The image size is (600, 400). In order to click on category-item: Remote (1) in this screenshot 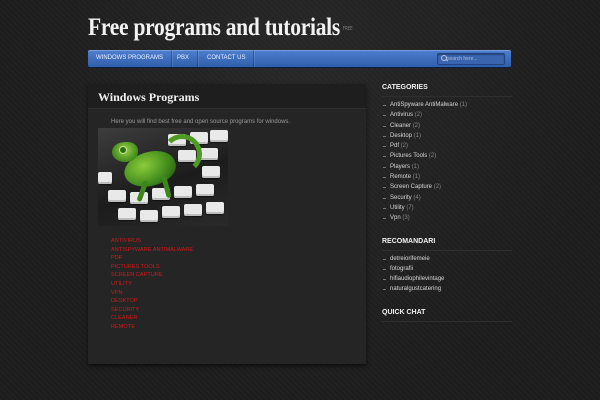, I will do `click(447, 177)`.